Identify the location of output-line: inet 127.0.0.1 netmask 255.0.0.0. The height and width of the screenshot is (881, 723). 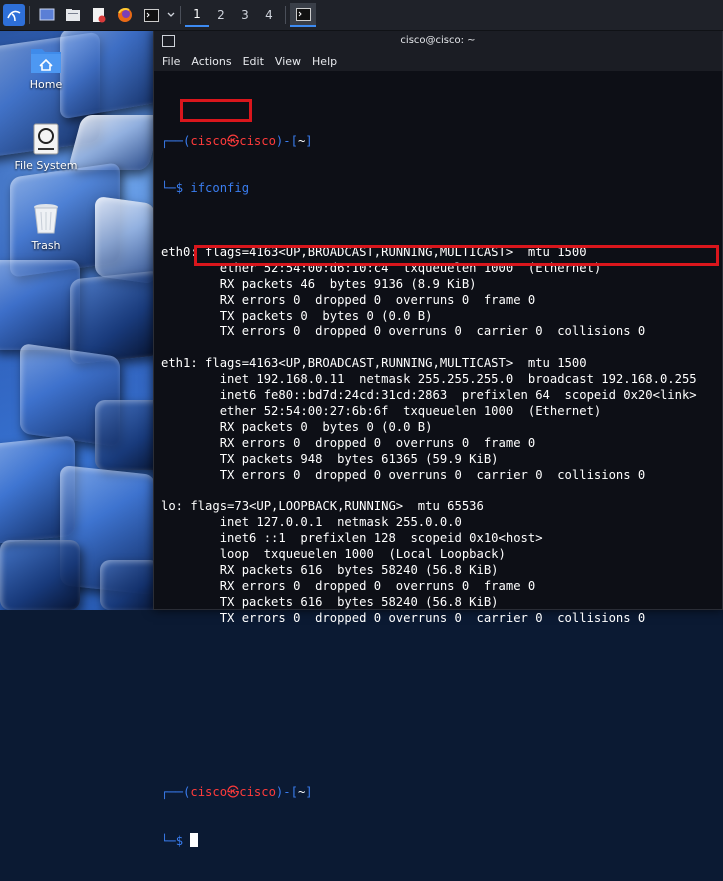
(311, 522).